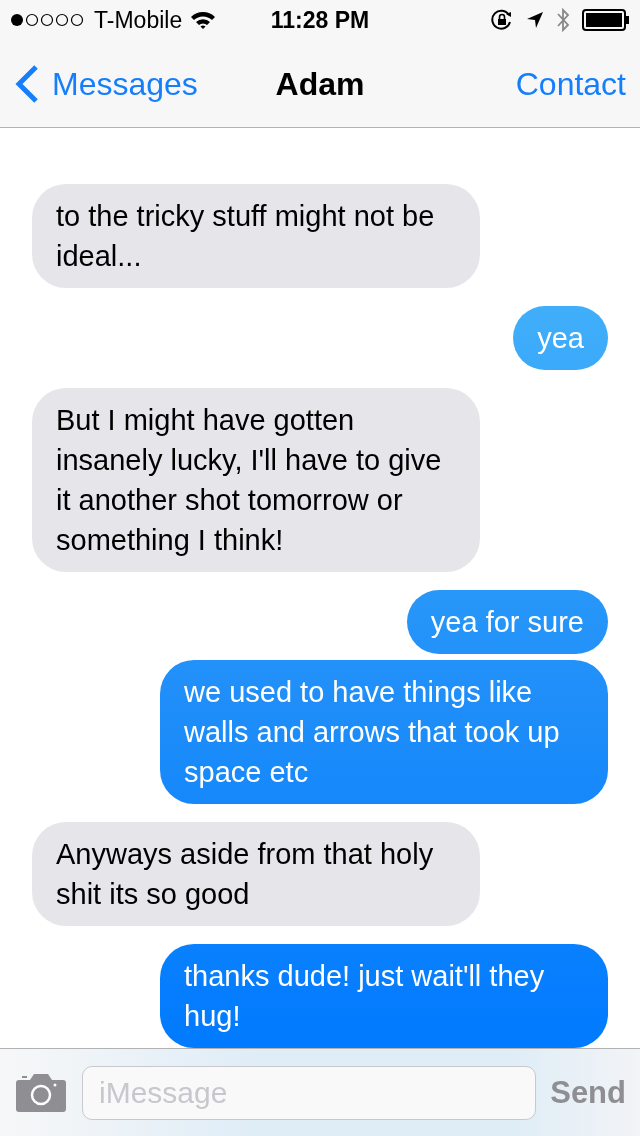 The width and height of the screenshot is (640, 1136). What do you see at coordinates (502, 20) in the screenshot?
I see `rotation-lock-icon` at bounding box center [502, 20].